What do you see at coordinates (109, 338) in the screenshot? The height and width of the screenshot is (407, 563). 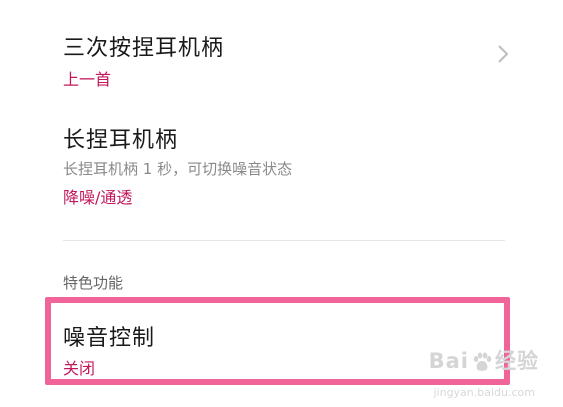 I see `setting-title: 噪音控制` at bounding box center [109, 338].